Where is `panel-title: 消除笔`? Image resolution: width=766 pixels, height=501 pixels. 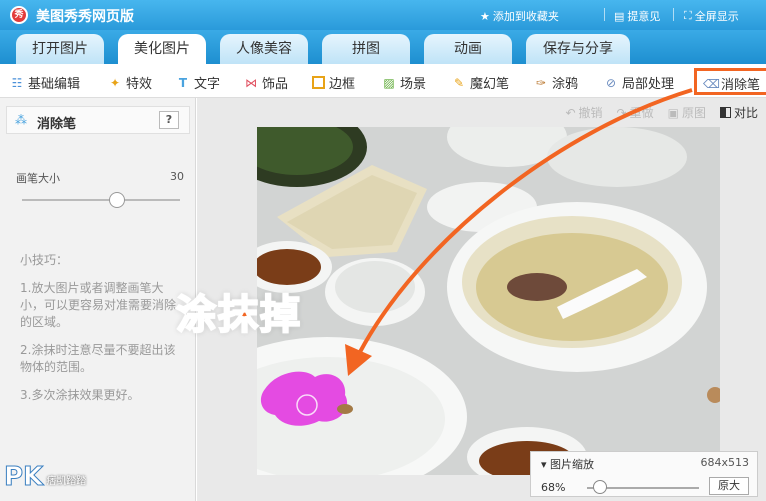 panel-title: 消除笔 is located at coordinates (57, 124).